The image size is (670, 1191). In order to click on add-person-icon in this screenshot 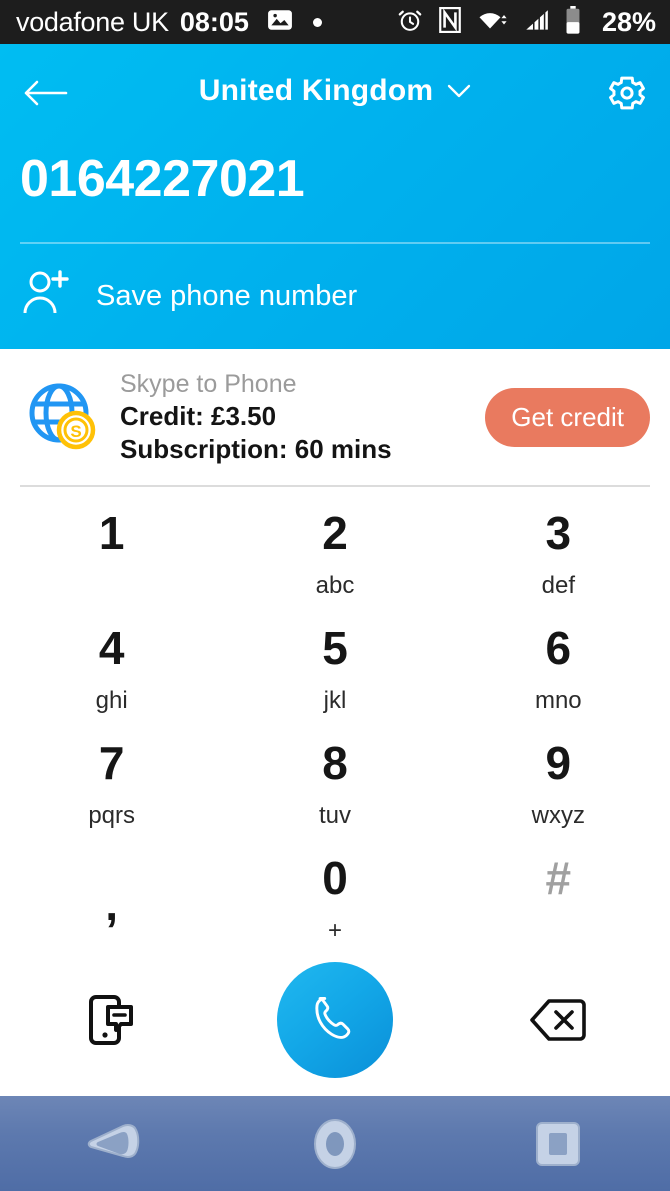, I will do `click(48, 296)`.